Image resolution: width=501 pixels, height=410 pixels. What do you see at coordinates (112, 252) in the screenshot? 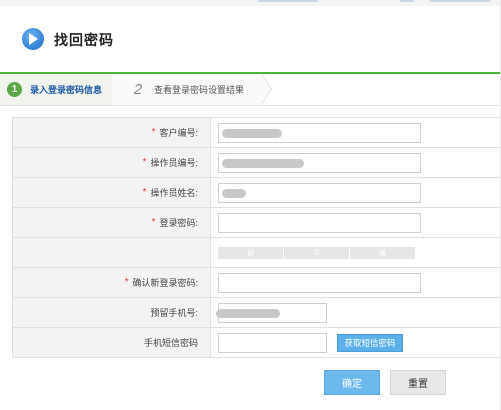
I see `password-strength-label` at bounding box center [112, 252].